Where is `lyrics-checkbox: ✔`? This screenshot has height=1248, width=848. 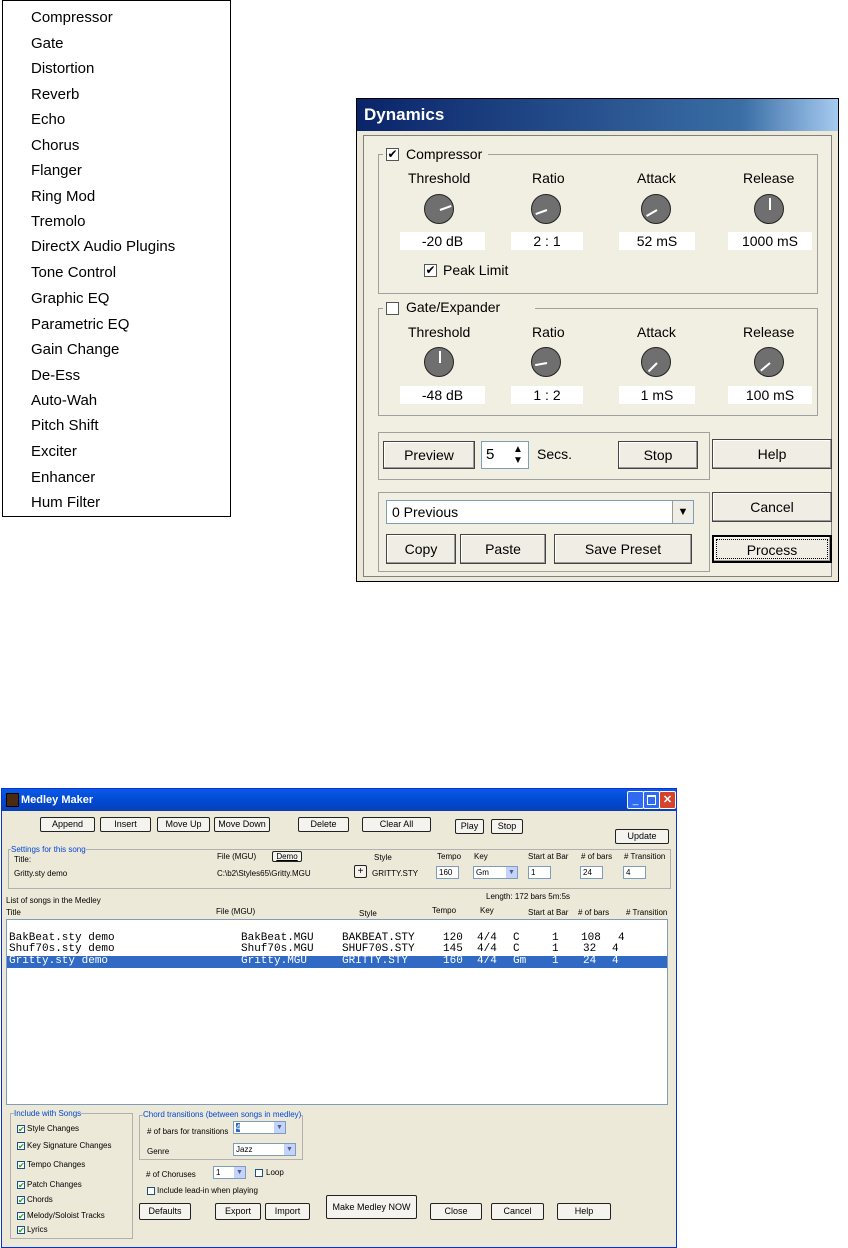 lyrics-checkbox: ✔ is located at coordinates (21, 1230).